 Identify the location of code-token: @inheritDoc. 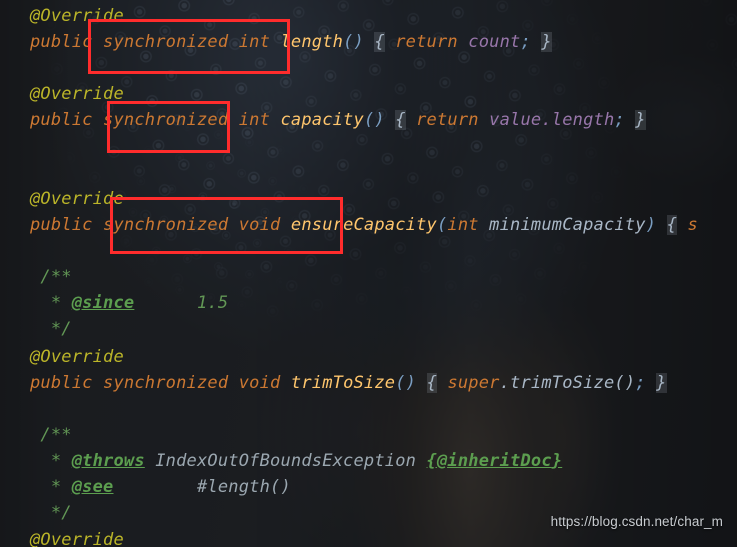
(494, 461).